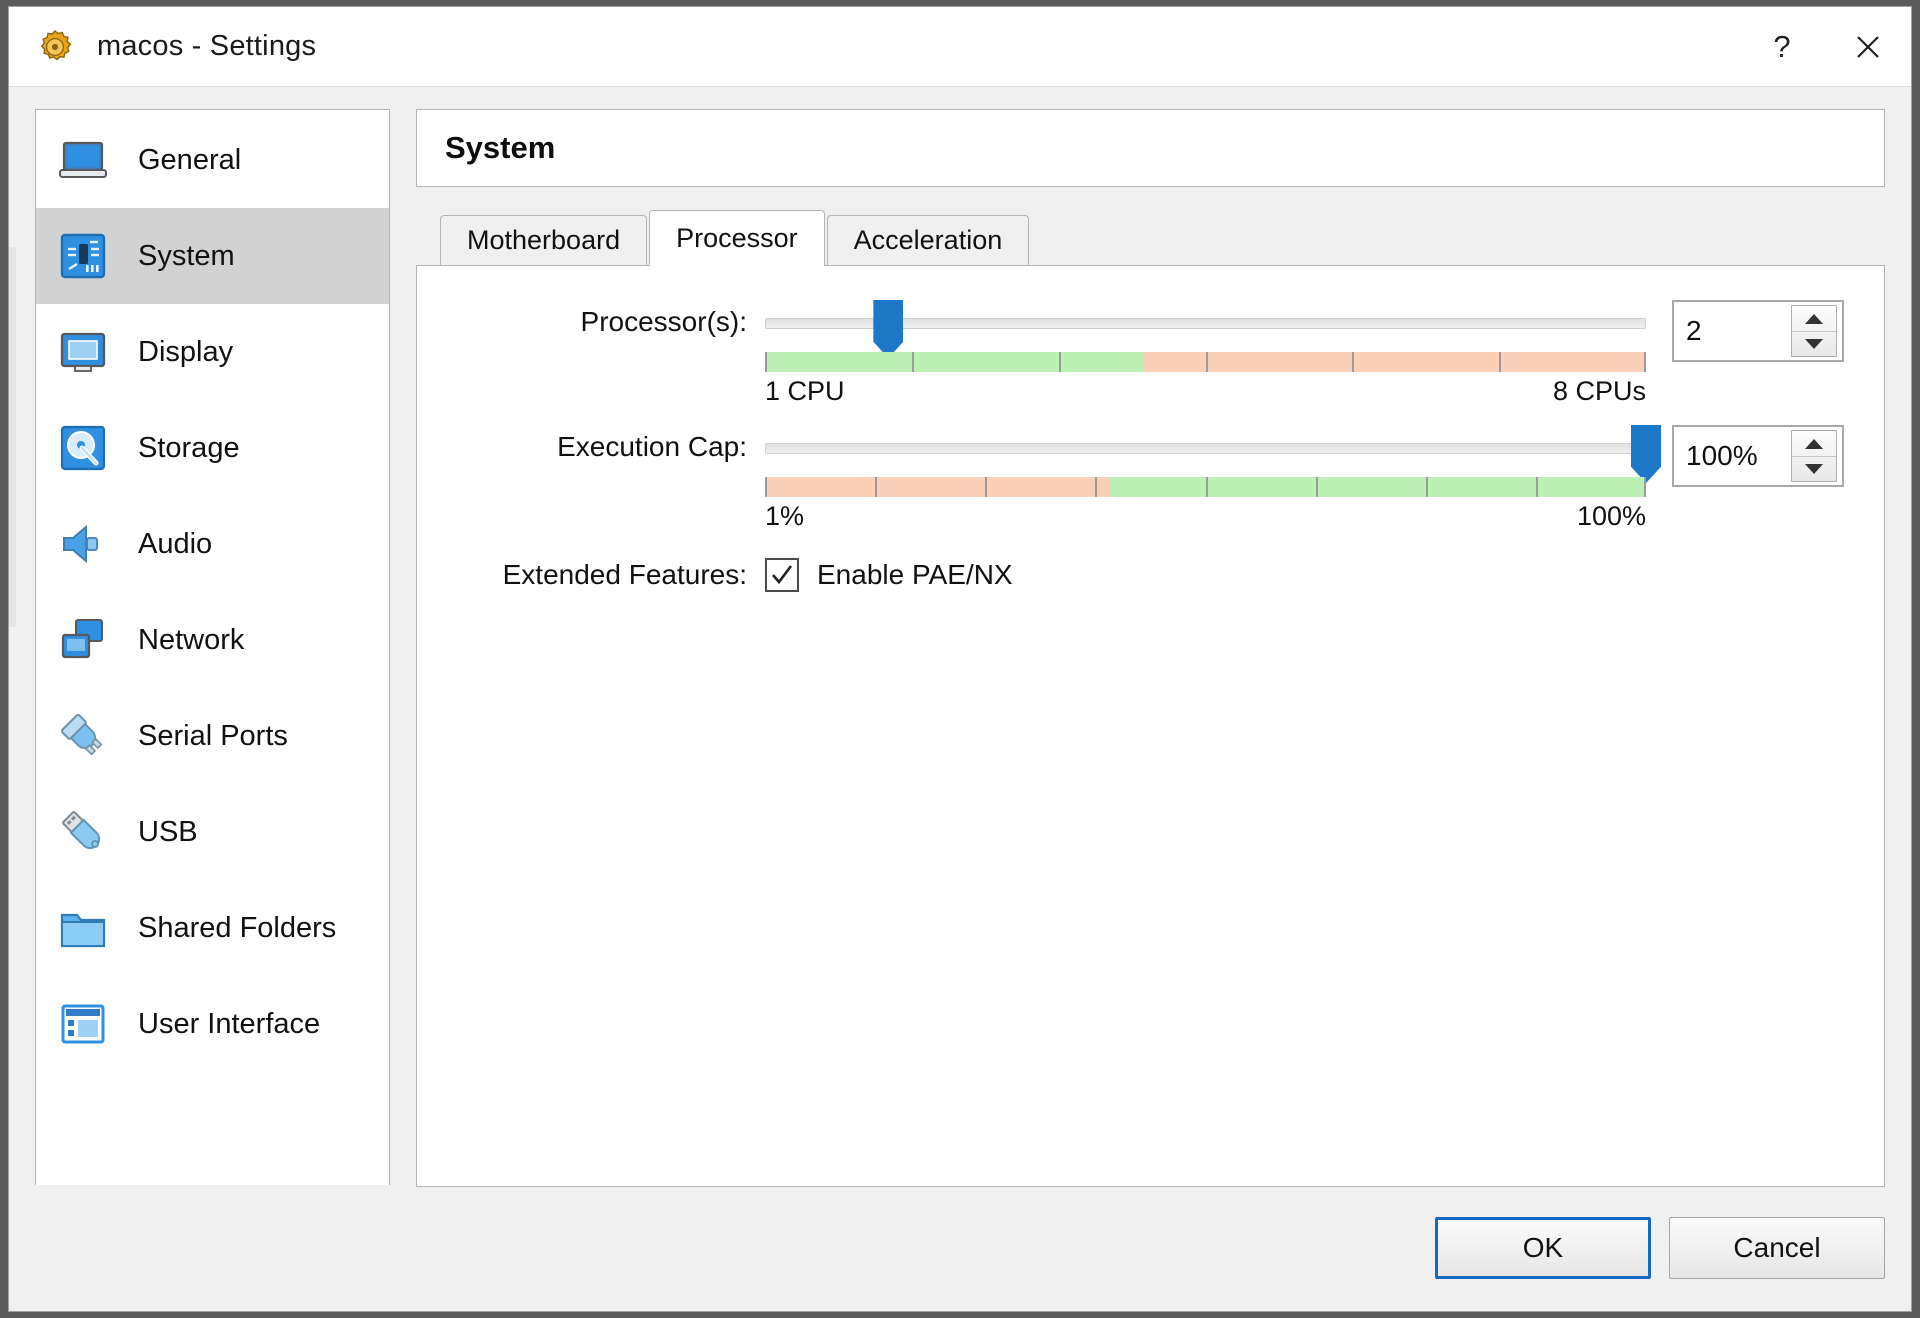 Image resolution: width=1920 pixels, height=1318 pixels. I want to click on enable-pae-nx-label: Enable PAE/NX, so click(915, 574).